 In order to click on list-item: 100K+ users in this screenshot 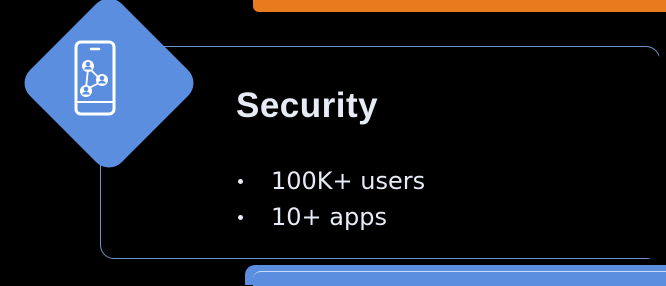, I will do `click(330, 181)`.